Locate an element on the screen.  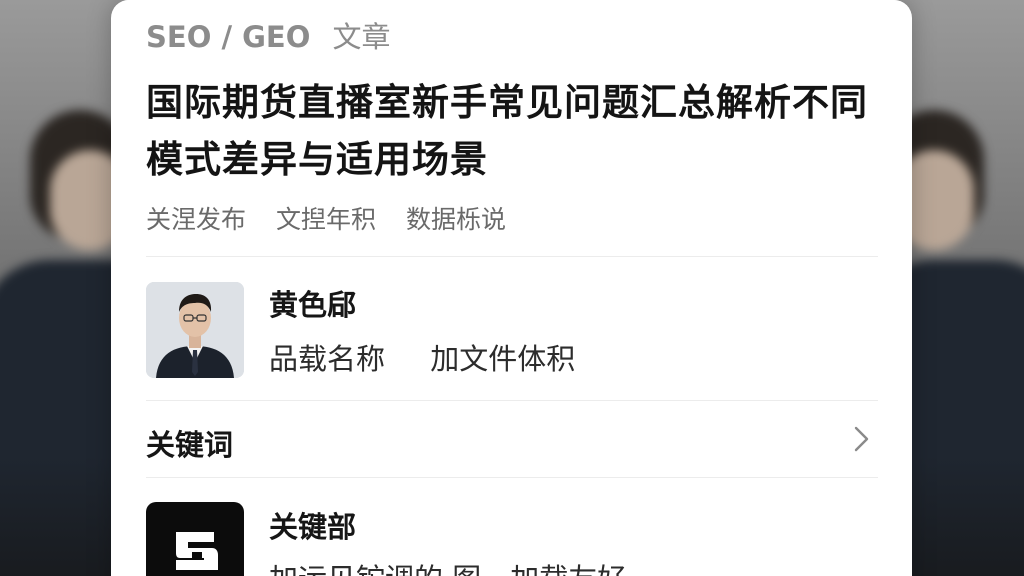
article-title: 国际期货直播室新手常见问题汇总解析不同模式差异与适用场景 is located at coordinates (507, 131).